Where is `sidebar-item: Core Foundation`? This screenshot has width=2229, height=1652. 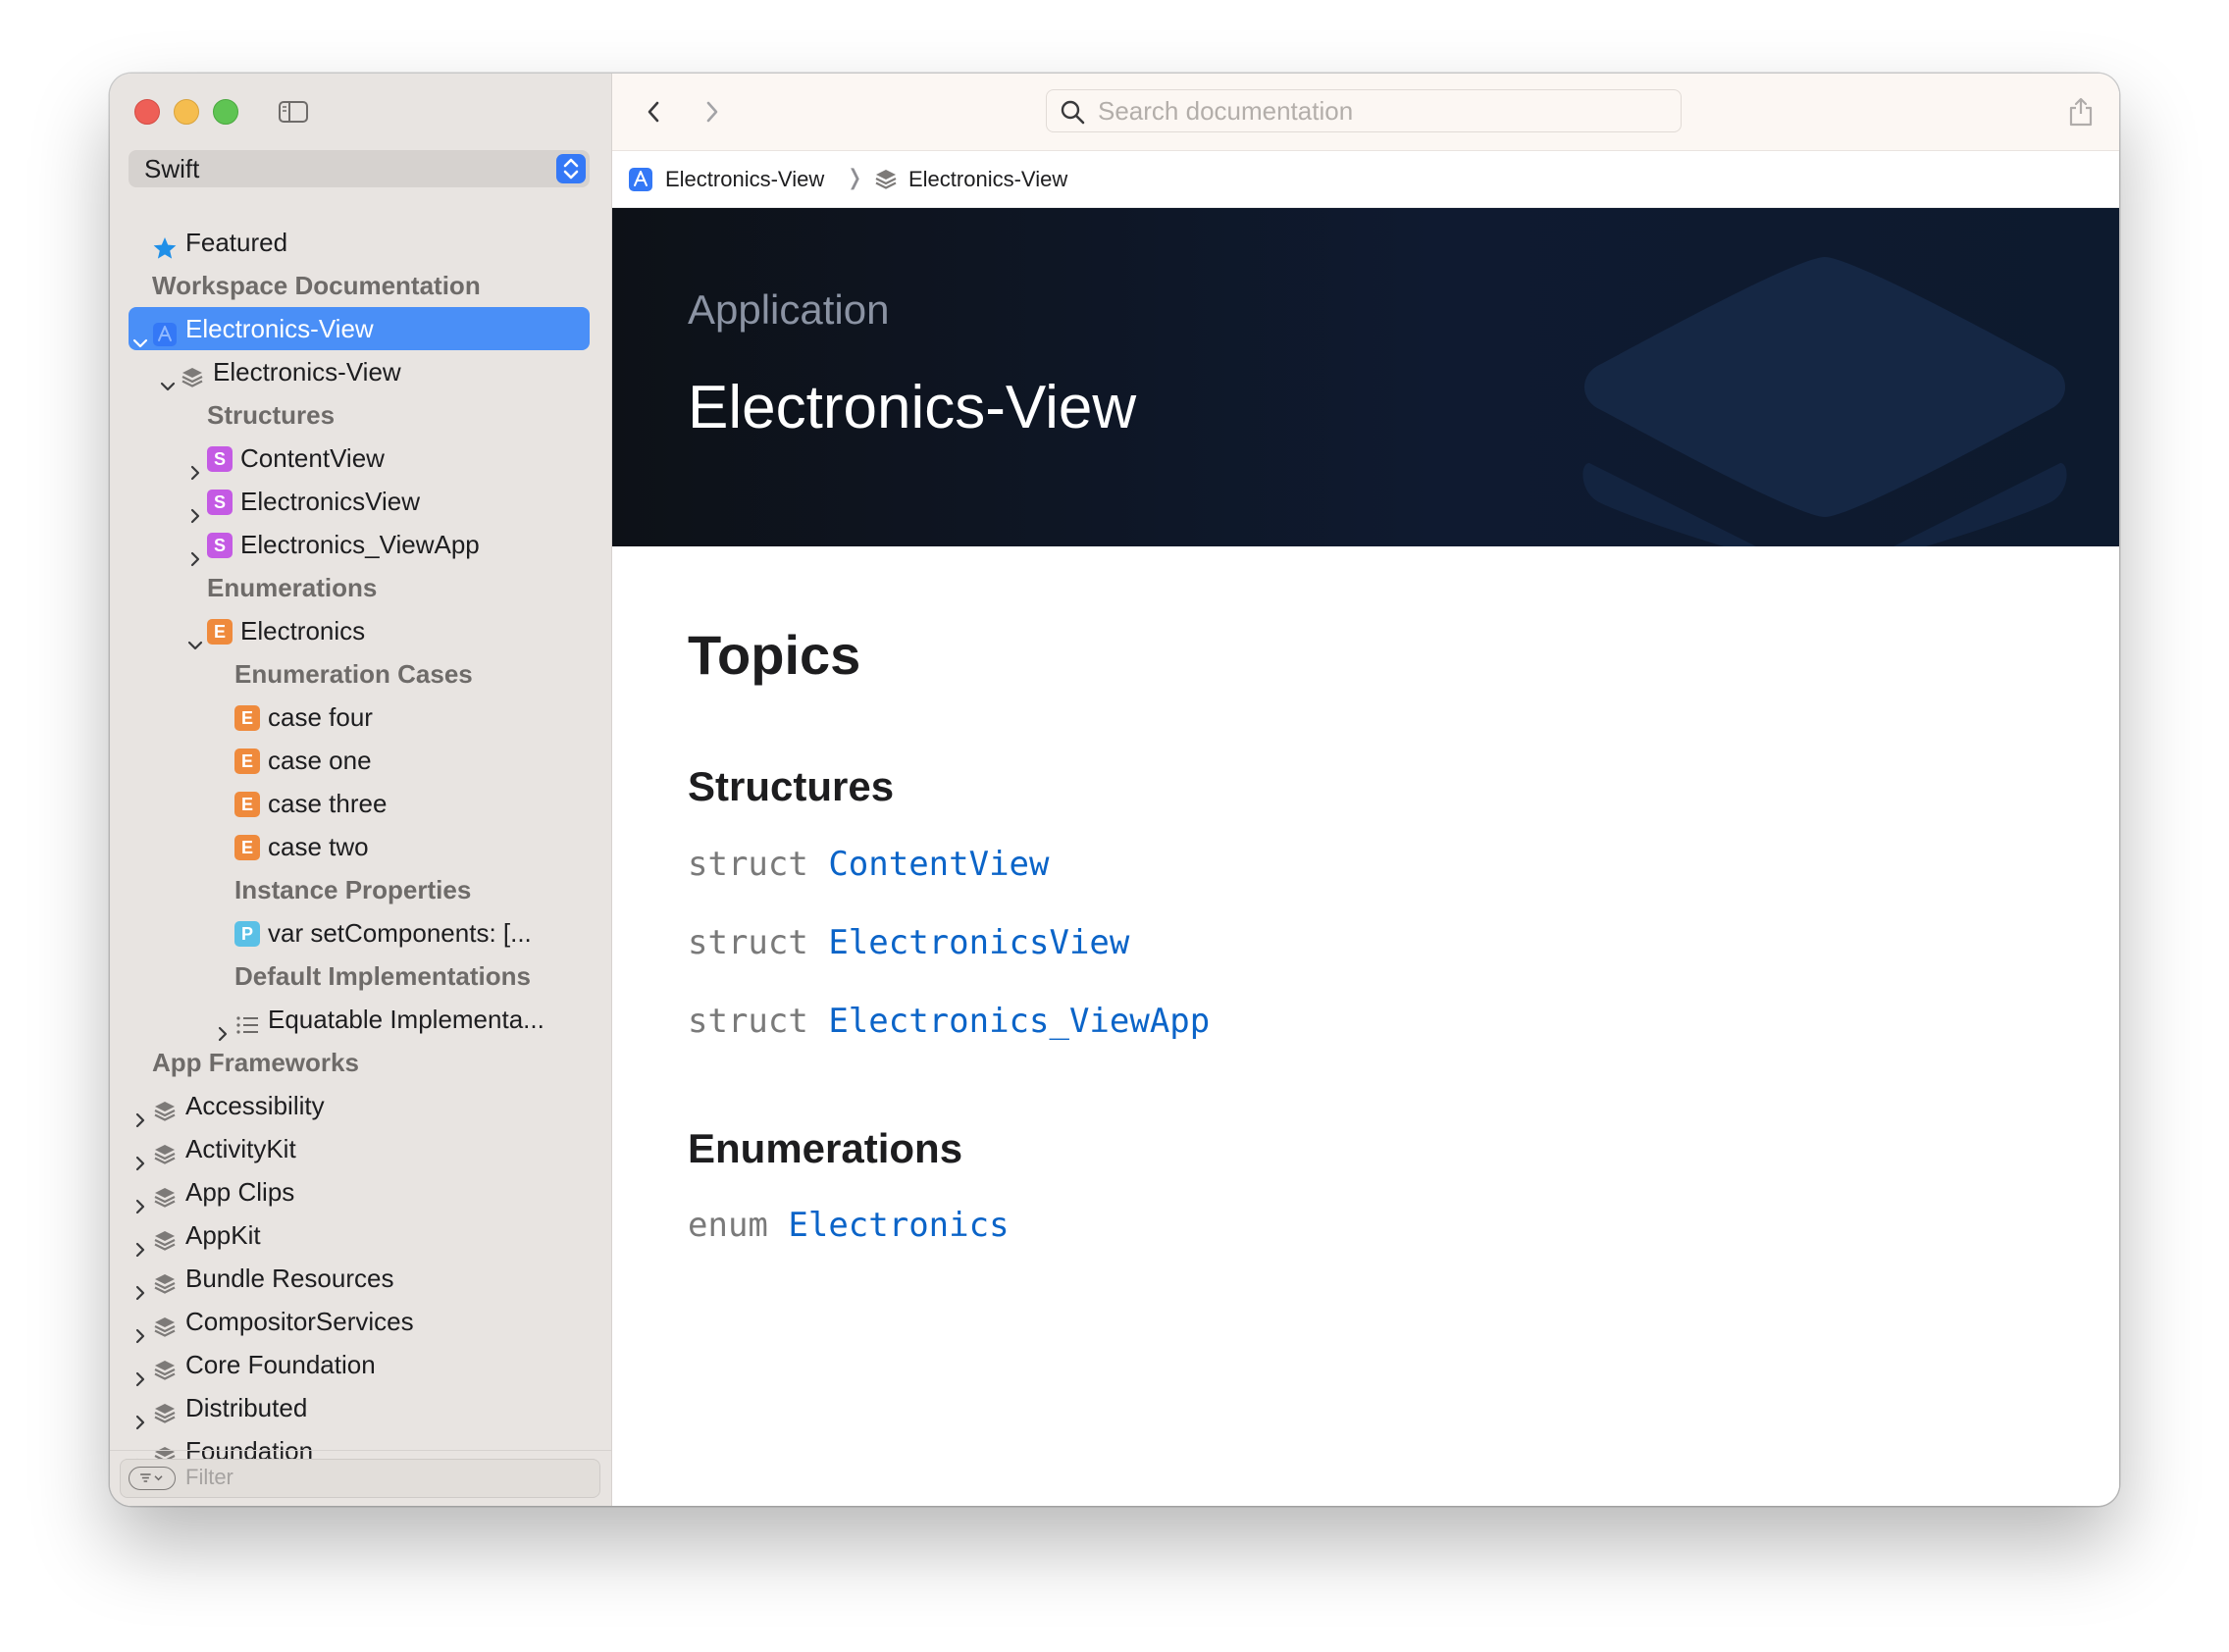
sidebar-item: Core Foundation is located at coordinates (359, 1365).